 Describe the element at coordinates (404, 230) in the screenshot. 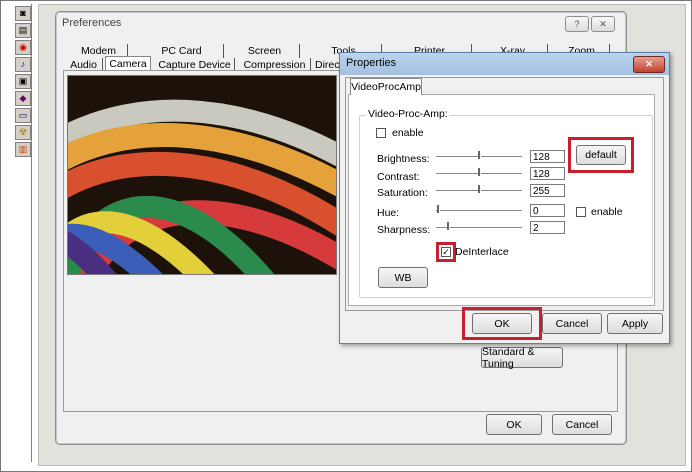

I see `sharpness-label: Sharpness:` at that location.